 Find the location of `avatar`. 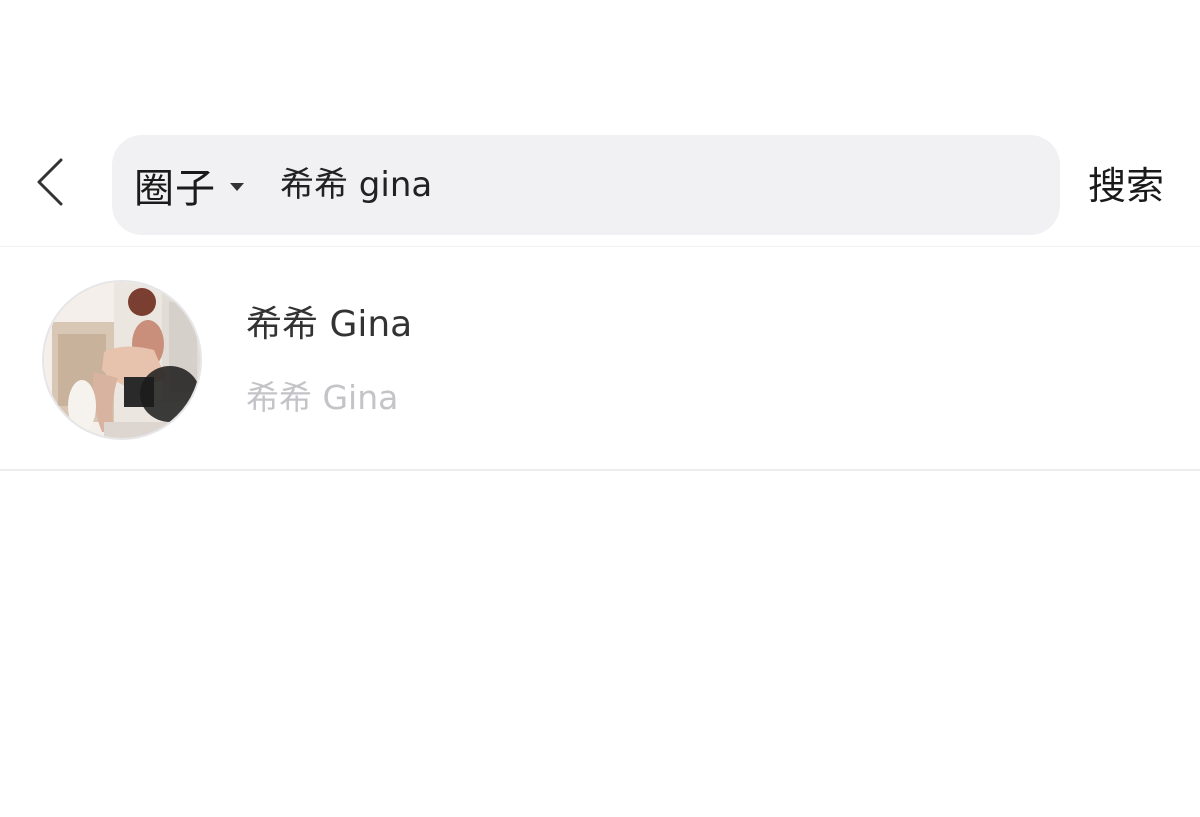

avatar is located at coordinates (122, 360).